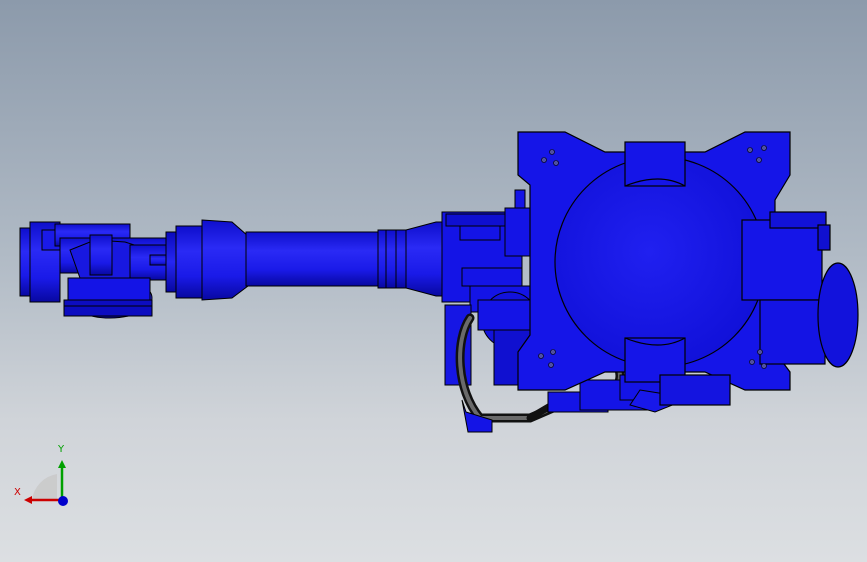 This screenshot has height=562, width=867. What do you see at coordinates (17, 492) in the screenshot?
I see `x-axis-label: X` at bounding box center [17, 492].